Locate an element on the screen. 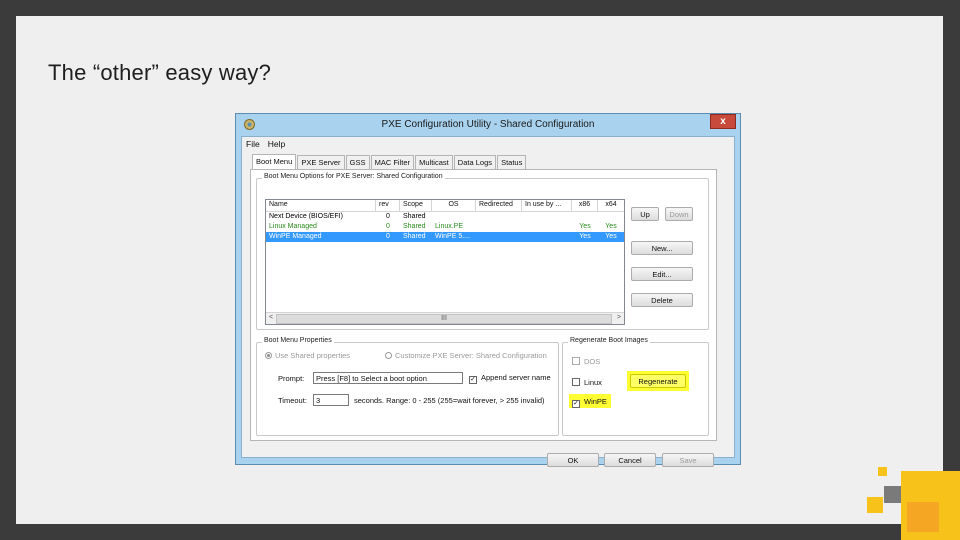 The width and height of the screenshot is (960, 540). append-server-name-checkbox: ✓ Append server name is located at coordinates (510, 378).